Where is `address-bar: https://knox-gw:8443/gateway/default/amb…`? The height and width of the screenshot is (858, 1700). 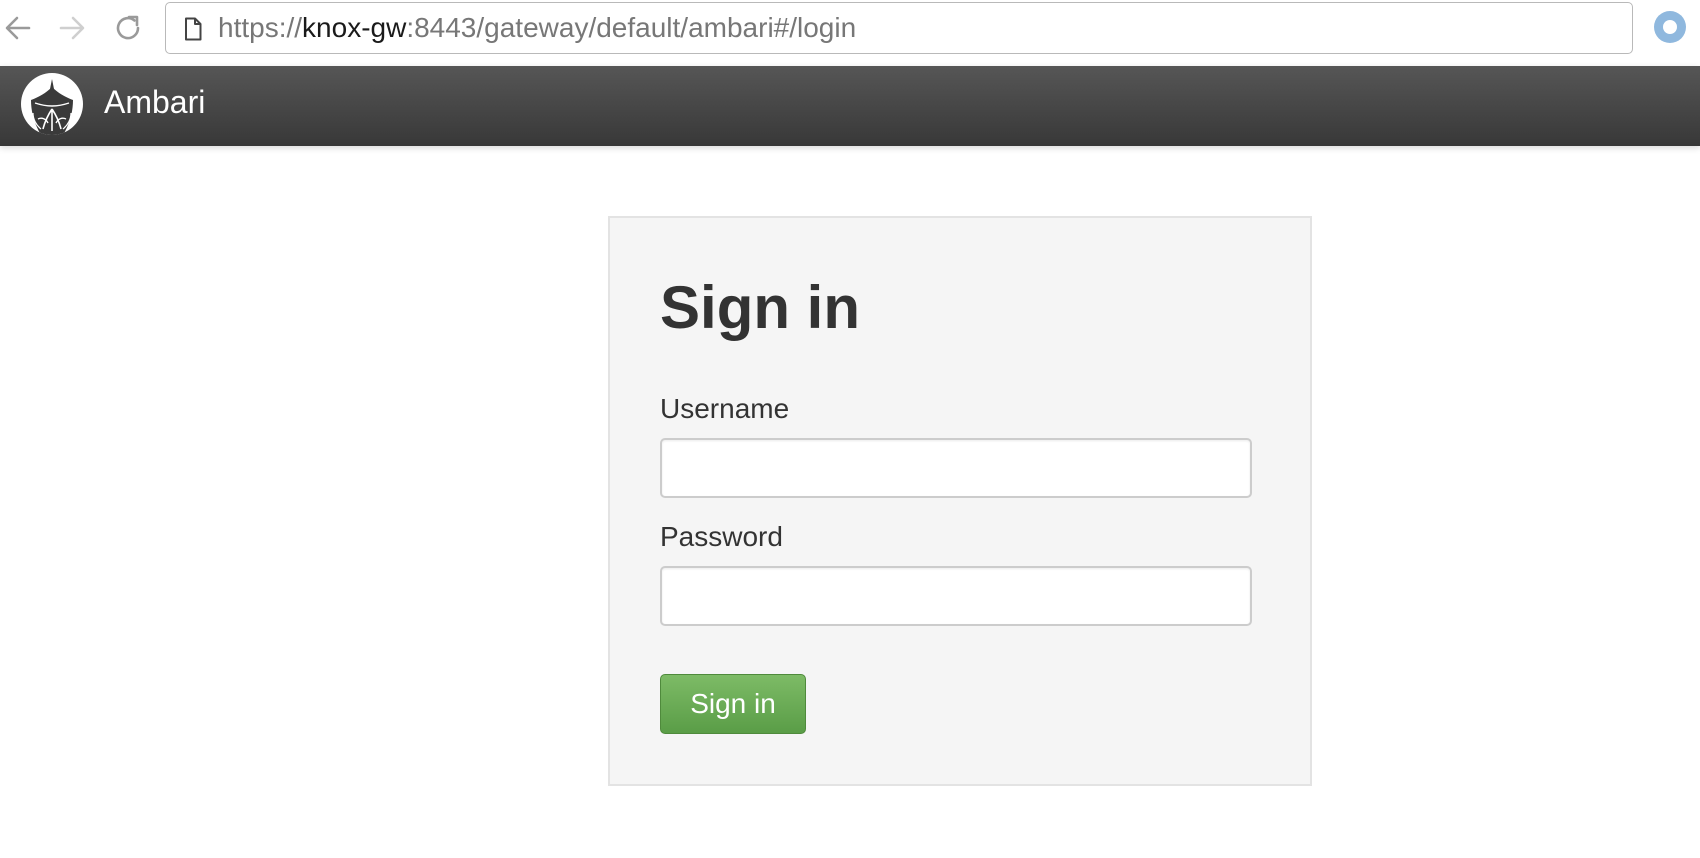
address-bar: https://knox-gw:8443/gateway/default/amb… is located at coordinates (899, 28).